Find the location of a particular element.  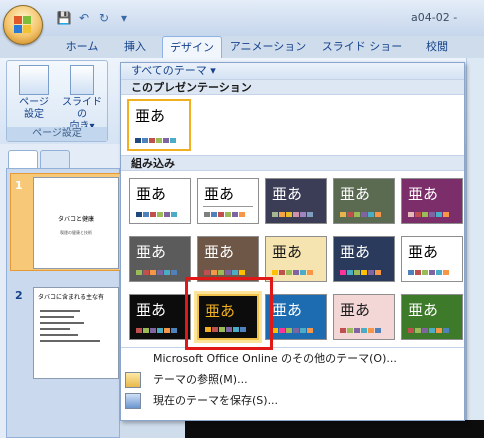

tab-design: デザイン is located at coordinates (192, 47).